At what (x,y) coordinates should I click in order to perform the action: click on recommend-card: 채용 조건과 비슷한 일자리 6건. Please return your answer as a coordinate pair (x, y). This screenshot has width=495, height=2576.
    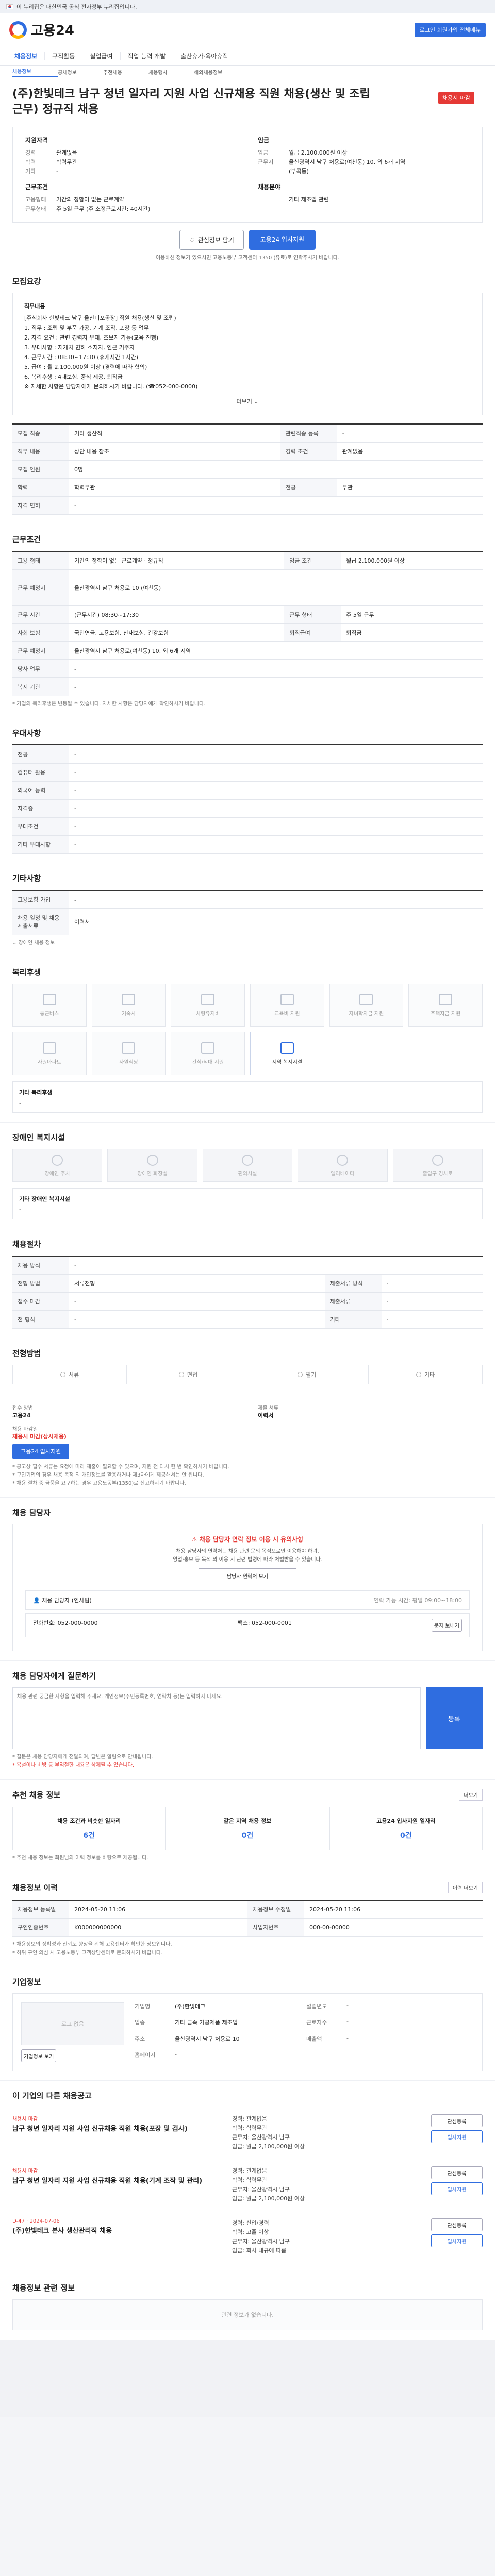
    Looking at the image, I should click on (89, 1828).